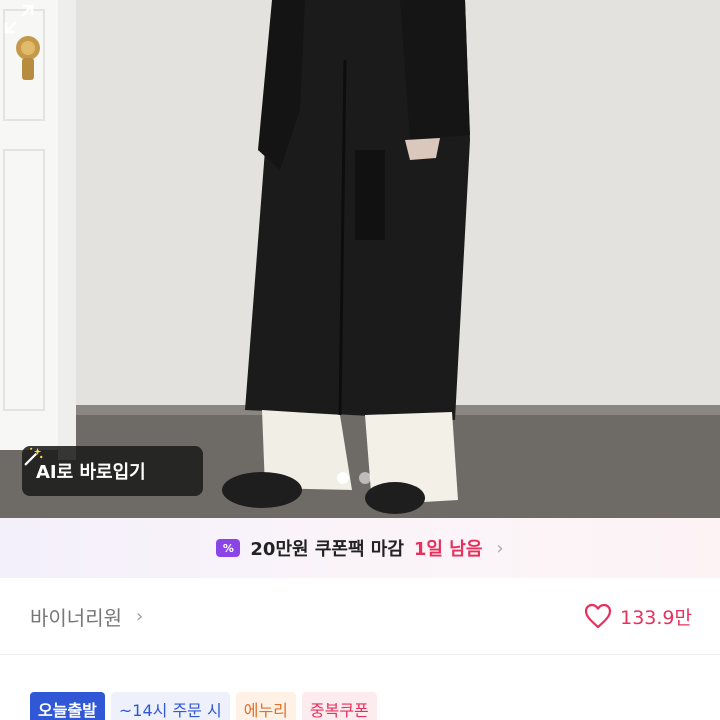 The height and width of the screenshot is (720, 720). What do you see at coordinates (656, 617) in the screenshot?
I see `like-count: 133.9만` at bounding box center [656, 617].